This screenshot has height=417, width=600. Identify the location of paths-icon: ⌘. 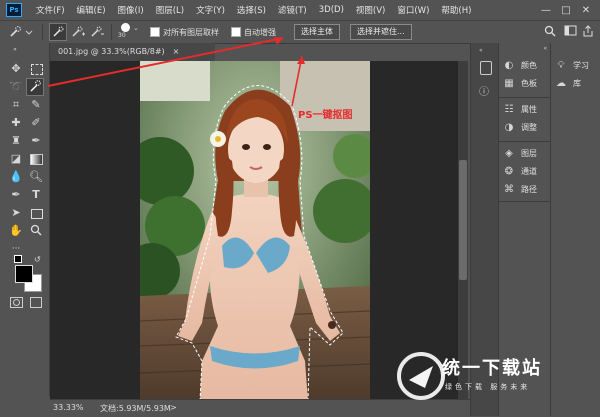
(509, 189).